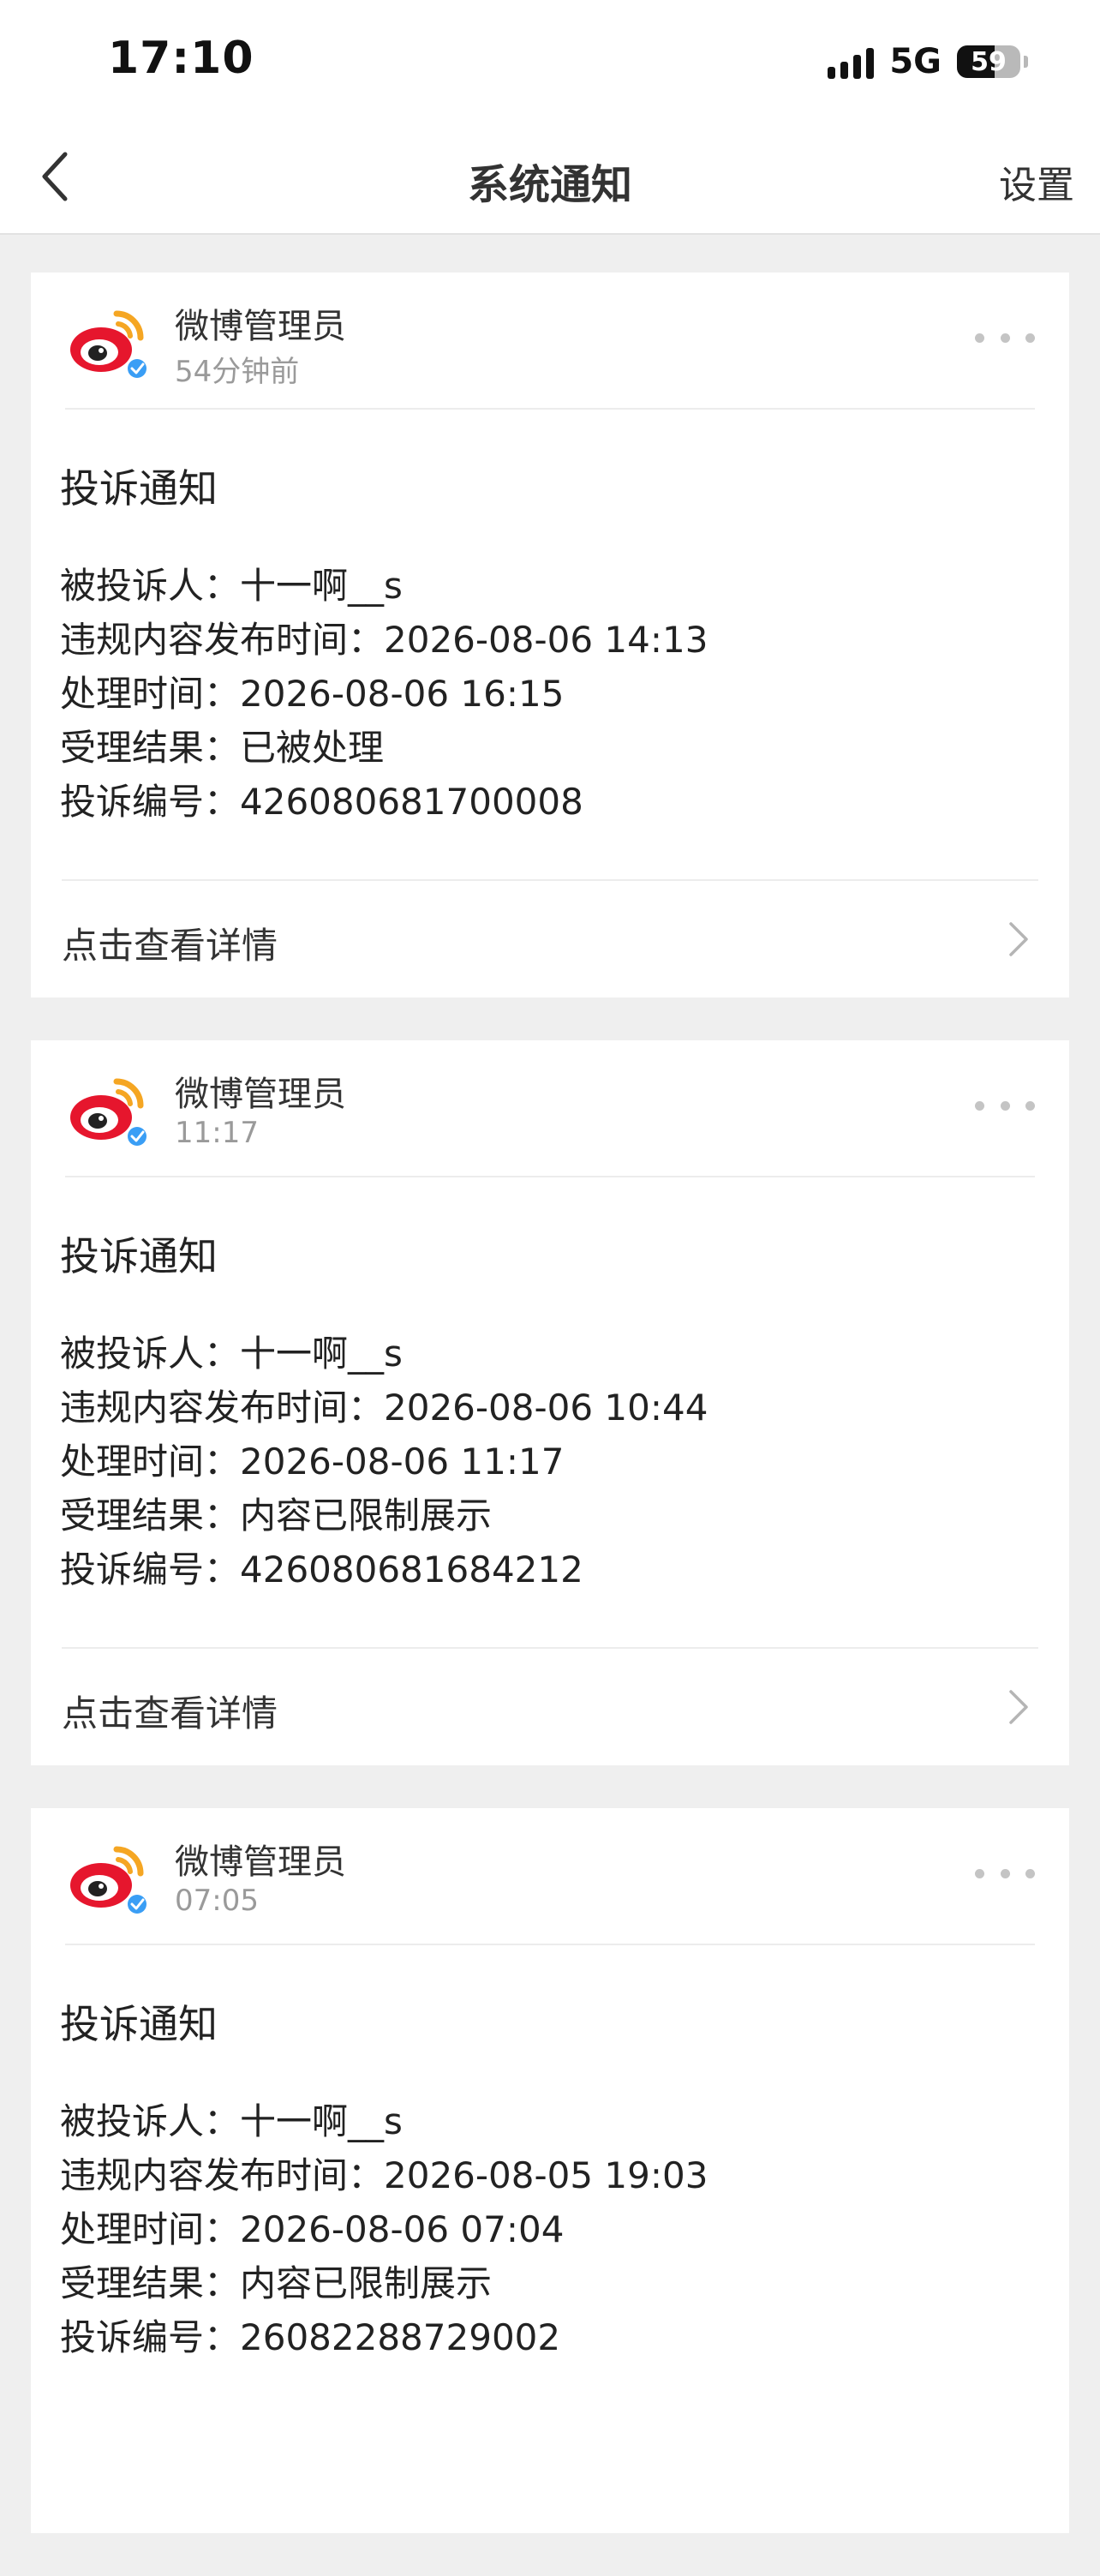  What do you see at coordinates (321, 1570) in the screenshot?
I see `complaint-number: 投诉编号：426080681684212` at bounding box center [321, 1570].